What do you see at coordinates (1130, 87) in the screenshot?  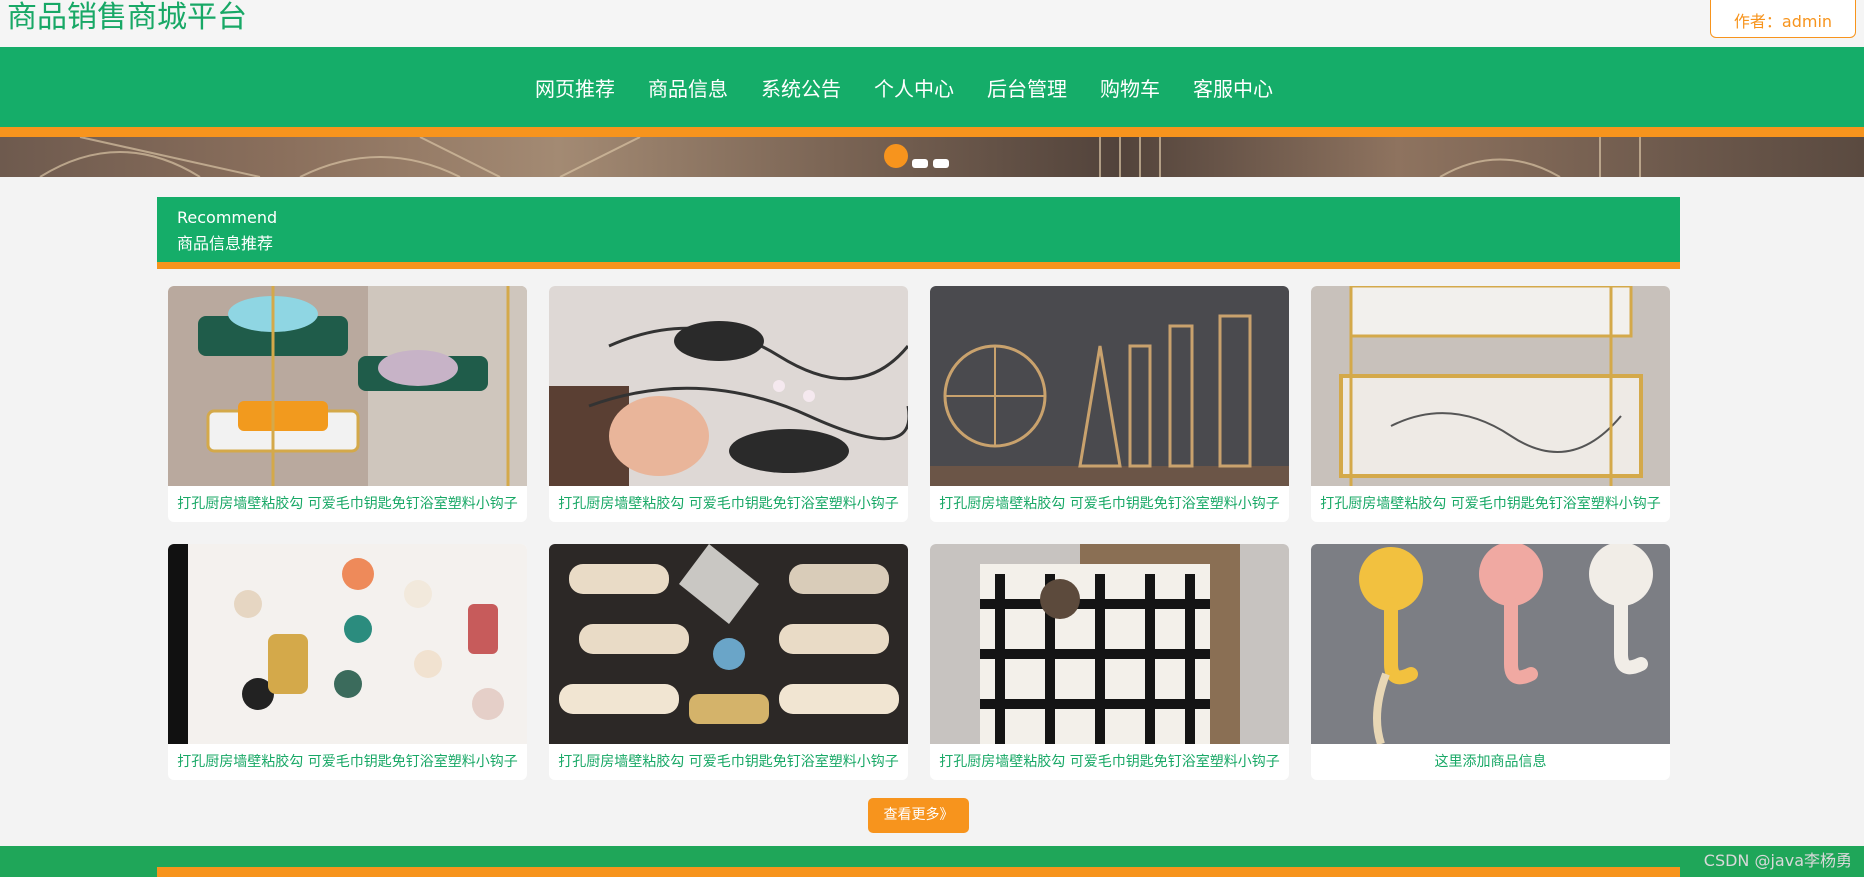 I see `nav-item-cart: 购物车` at bounding box center [1130, 87].